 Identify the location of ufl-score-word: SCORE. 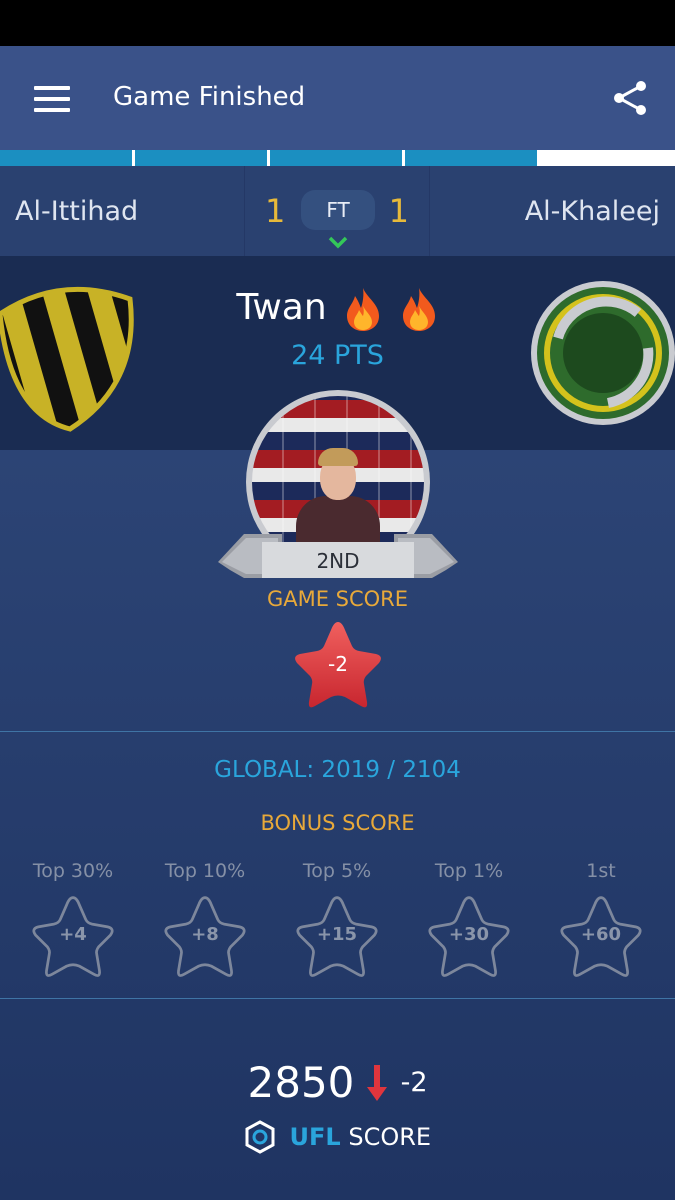
(390, 1137).